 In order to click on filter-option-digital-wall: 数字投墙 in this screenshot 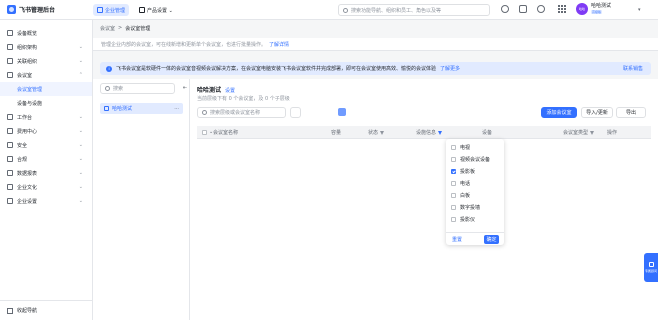, I will do `click(475, 207)`.